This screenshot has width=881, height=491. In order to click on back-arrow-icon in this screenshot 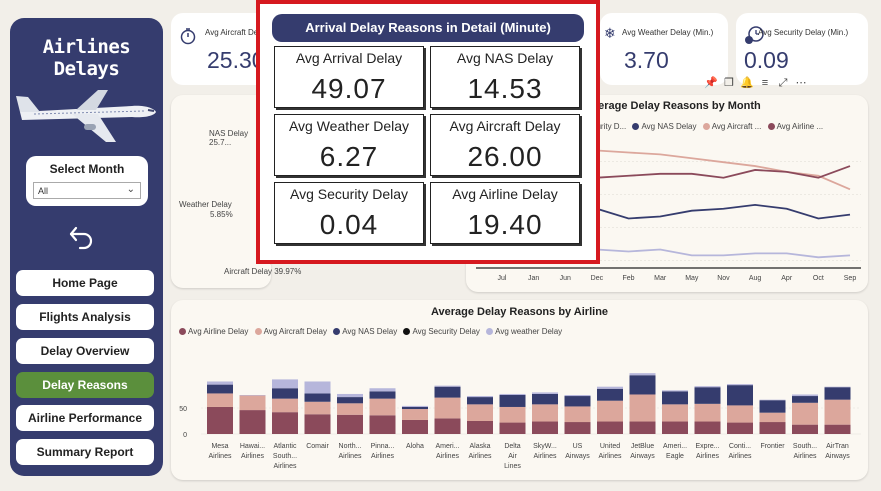, I will do `click(82, 237)`.